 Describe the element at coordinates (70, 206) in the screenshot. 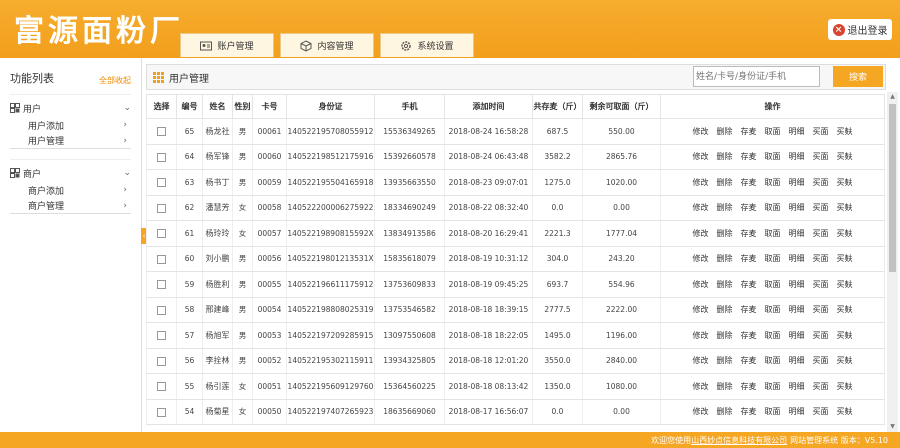

I see `sidebar-item-merchant-management: 商户管理 ›` at that location.